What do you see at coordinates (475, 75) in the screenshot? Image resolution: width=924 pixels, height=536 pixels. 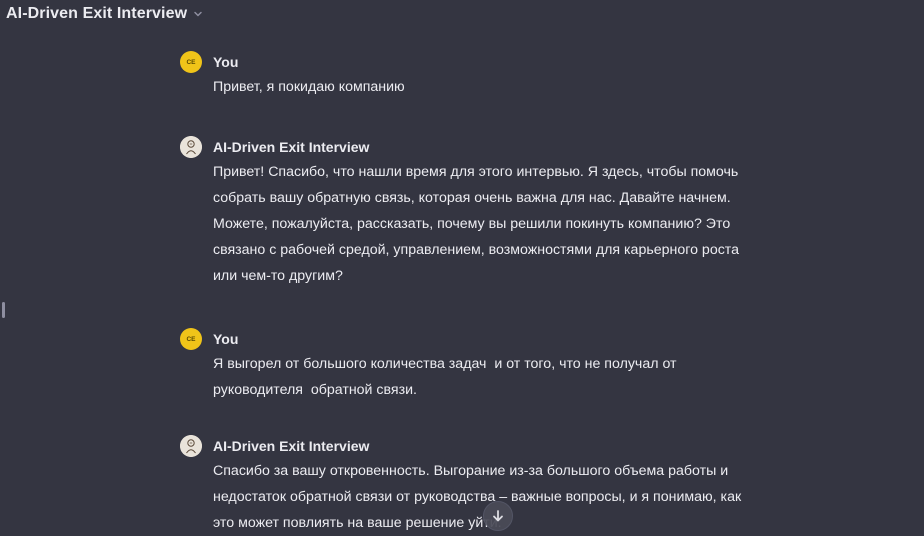 I see `message-user: CE You Привет, я покидаю компанию` at bounding box center [475, 75].